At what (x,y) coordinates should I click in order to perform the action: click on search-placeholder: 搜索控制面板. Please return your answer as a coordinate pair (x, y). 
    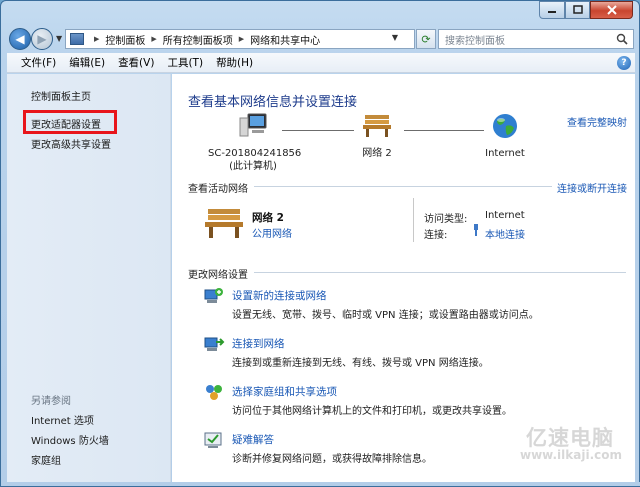
    Looking at the image, I should click on (475, 41).